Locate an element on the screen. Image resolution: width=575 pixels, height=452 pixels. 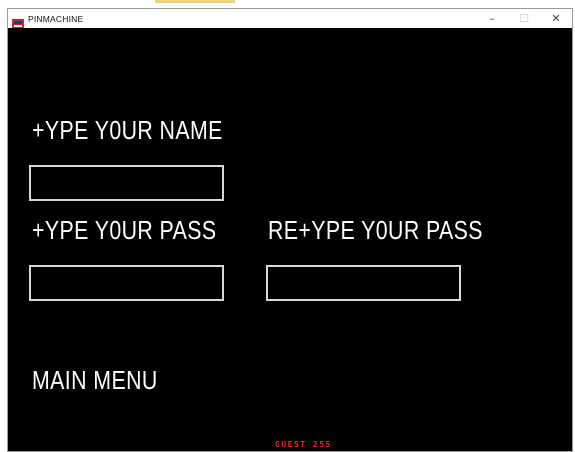
repass-field is located at coordinates (363, 283).